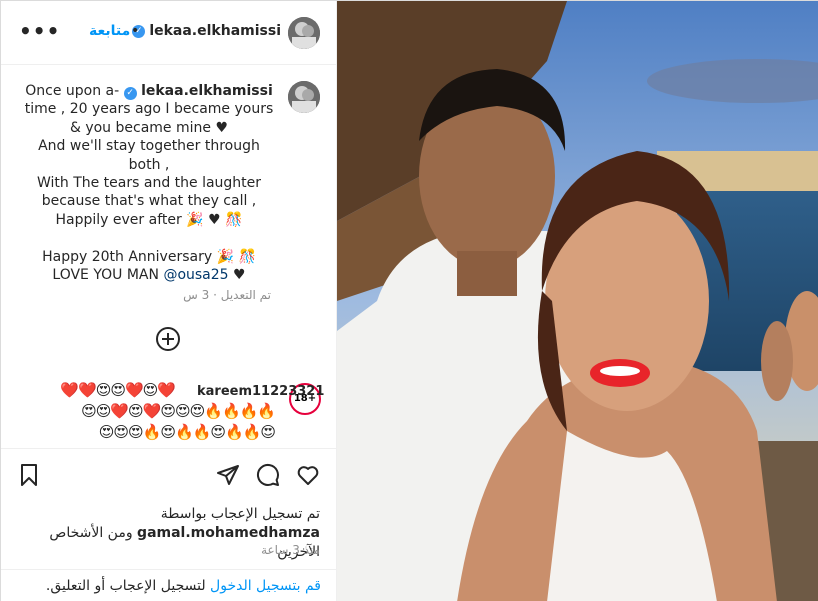 The image size is (818, 601). Describe the element at coordinates (39, 31) in the screenshot. I see `more-options-icon: •••` at that location.